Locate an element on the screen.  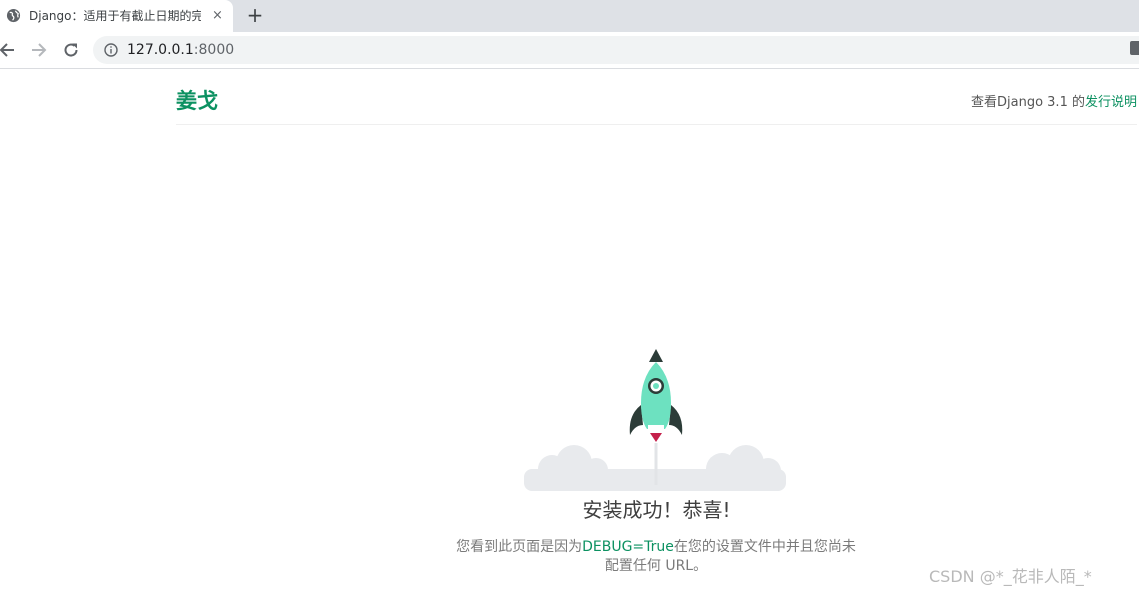
forward-arrow-icon is located at coordinates (38, 50).